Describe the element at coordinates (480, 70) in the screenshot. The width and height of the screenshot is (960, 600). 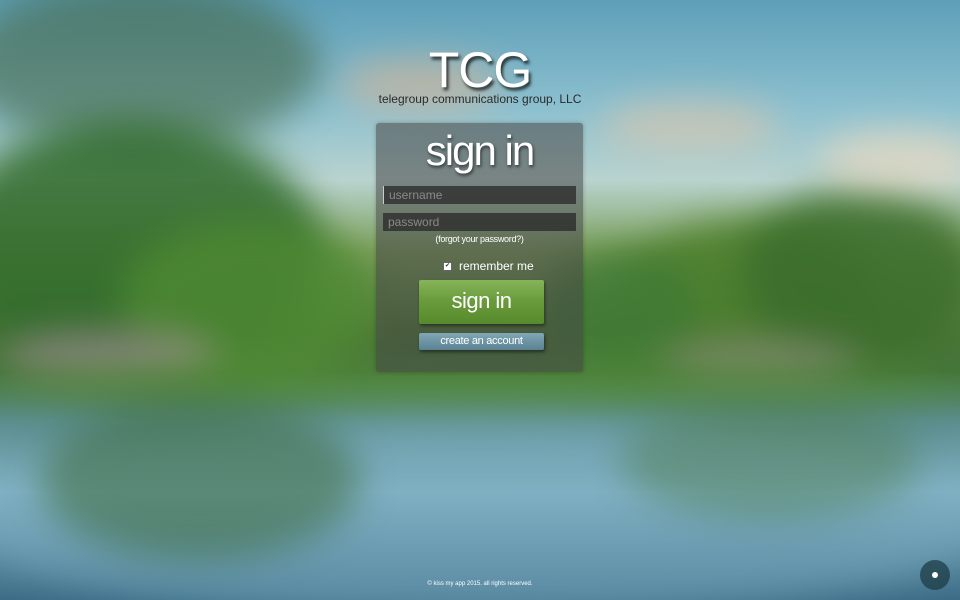
I see `brand-logo: TCG` at that location.